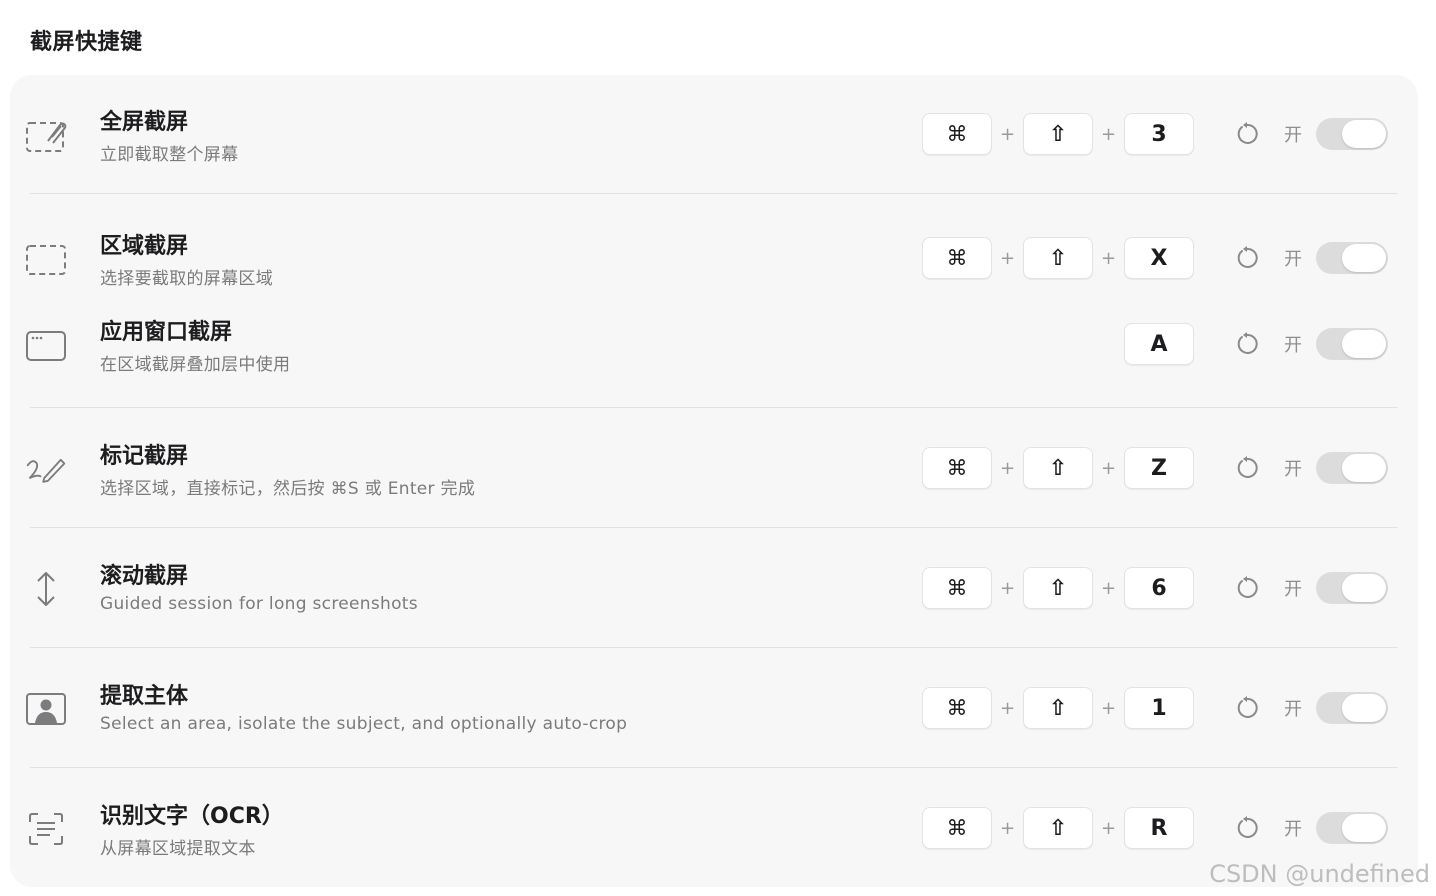  What do you see at coordinates (288, 489) in the screenshot?
I see `shortcut-desc: 选择区域，直接标记，然后按 ⌘S 或 Enter 完成` at bounding box center [288, 489].